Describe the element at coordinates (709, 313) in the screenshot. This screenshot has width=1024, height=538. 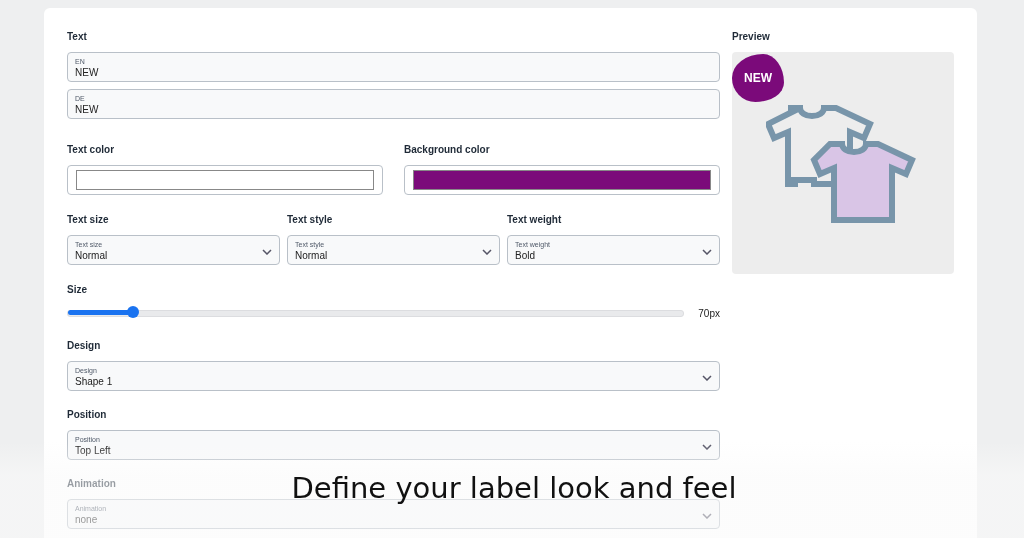
I see `slider-value: 70px` at that location.